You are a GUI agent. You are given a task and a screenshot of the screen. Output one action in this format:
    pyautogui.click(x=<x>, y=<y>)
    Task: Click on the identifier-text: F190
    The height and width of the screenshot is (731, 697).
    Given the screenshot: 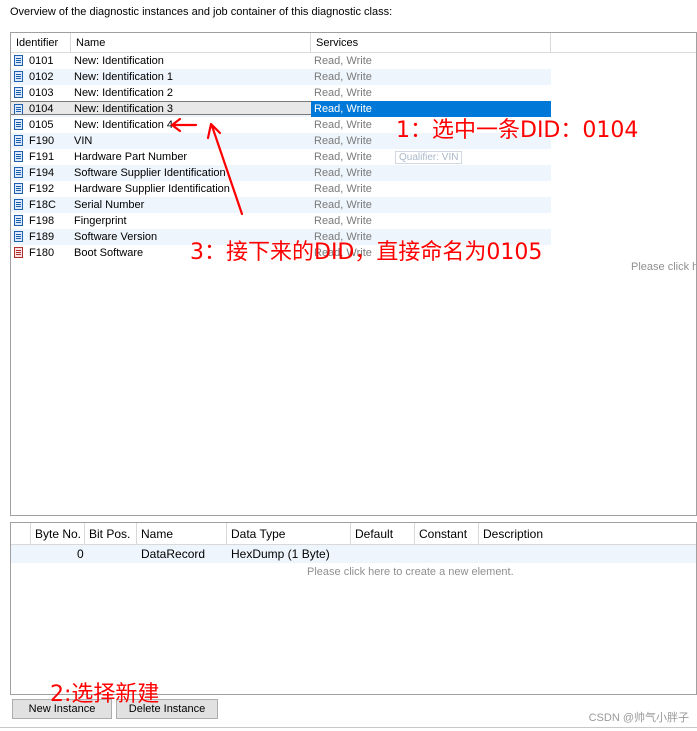 What is the action you would take?
    pyautogui.click(x=42, y=141)
    